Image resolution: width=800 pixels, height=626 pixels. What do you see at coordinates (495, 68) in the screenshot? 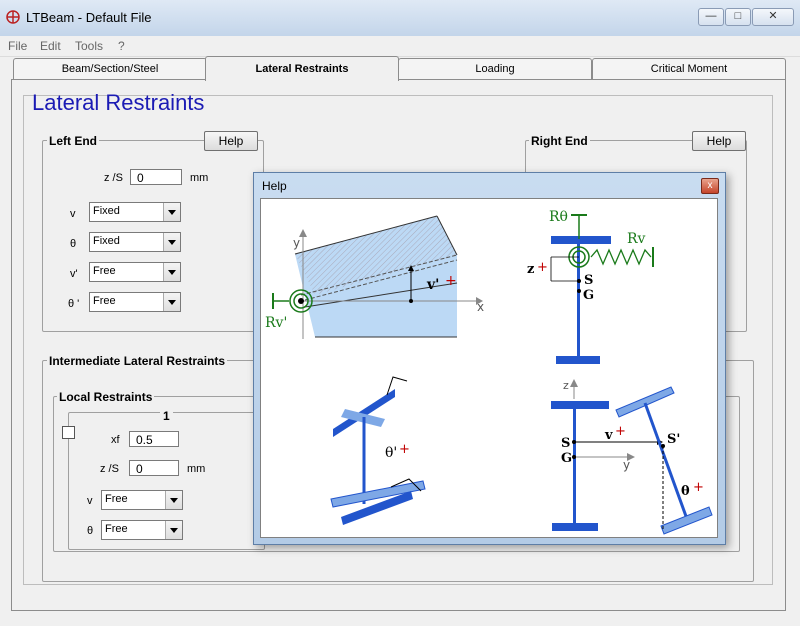
I see `tab-loading: Loading` at bounding box center [495, 68].